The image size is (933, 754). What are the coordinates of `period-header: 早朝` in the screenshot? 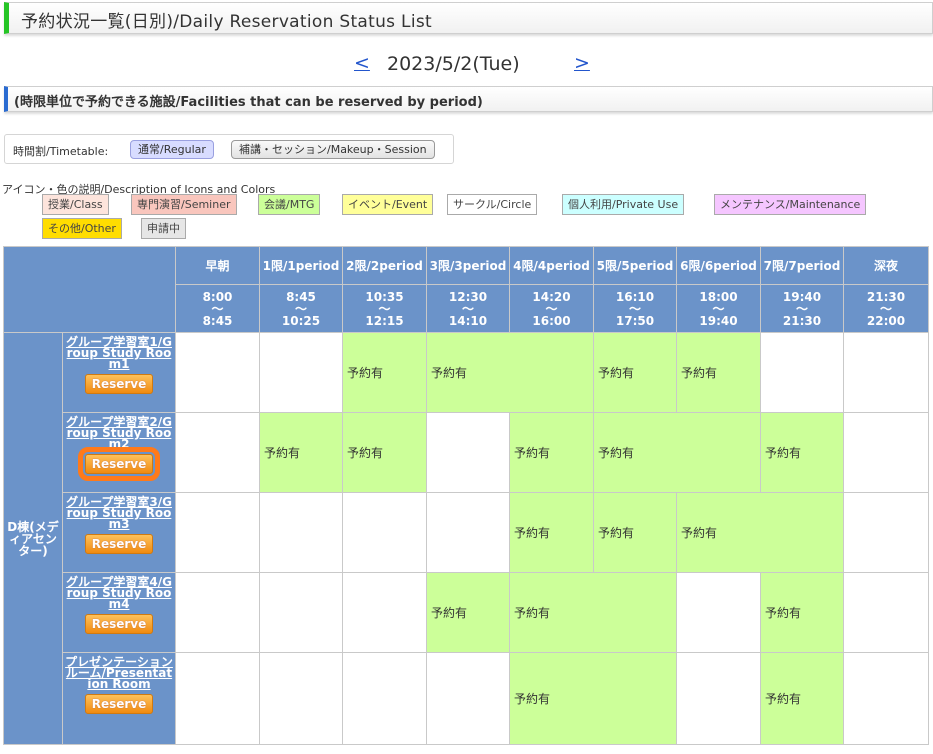 It's located at (217, 265).